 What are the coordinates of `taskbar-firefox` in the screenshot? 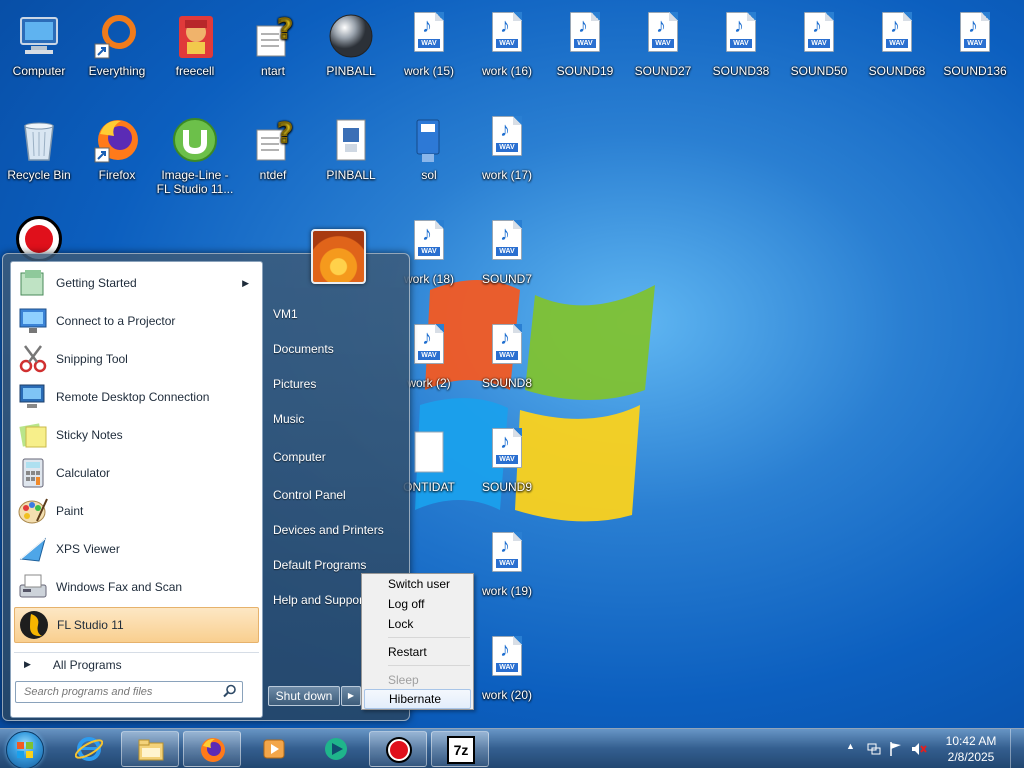 It's located at (212, 749).